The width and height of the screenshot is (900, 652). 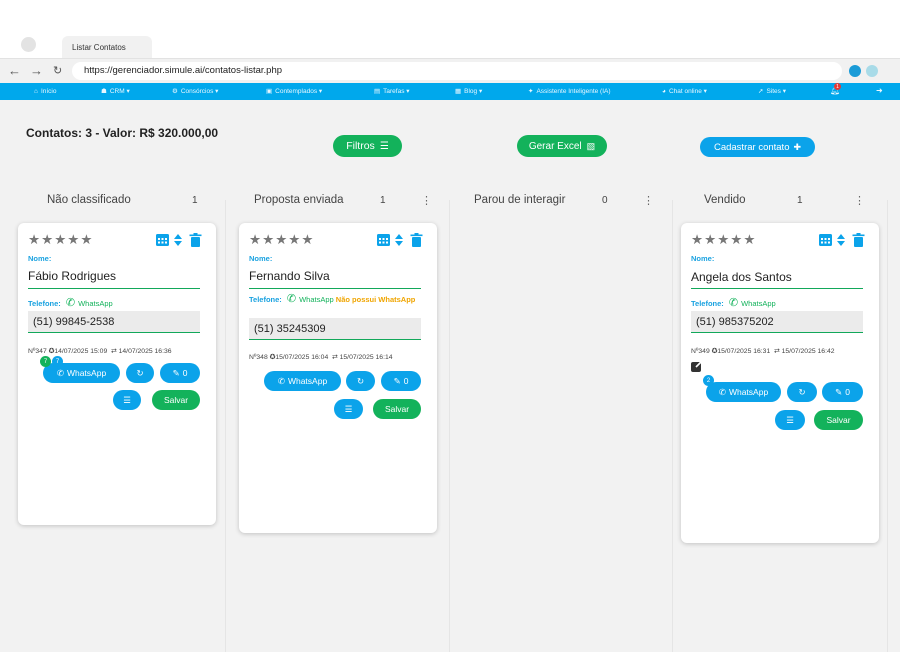 What do you see at coordinates (367, 146) in the screenshot?
I see `filters-button: Filtros ☰` at bounding box center [367, 146].